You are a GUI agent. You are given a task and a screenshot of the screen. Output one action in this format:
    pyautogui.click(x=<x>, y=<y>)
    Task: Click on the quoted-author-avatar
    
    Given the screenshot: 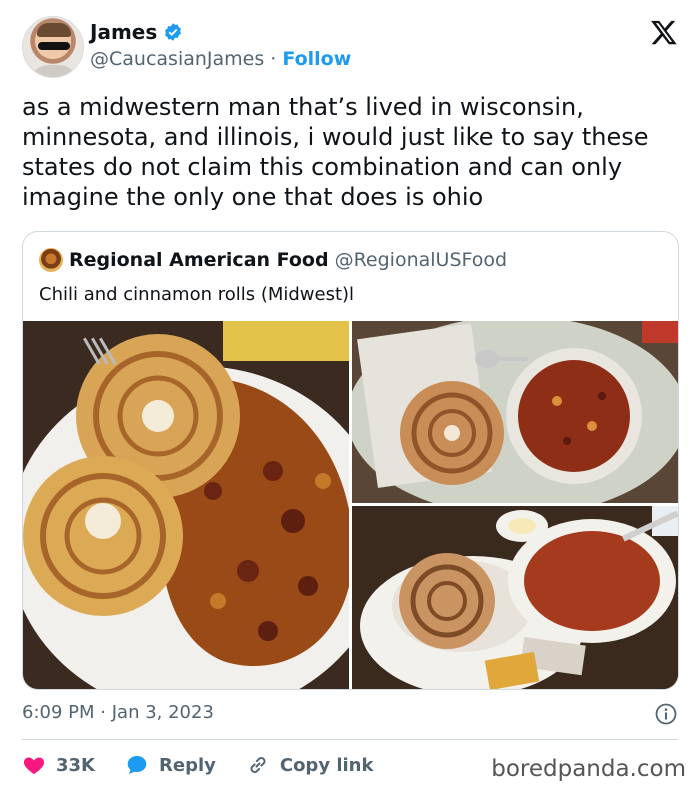 What is the action you would take?
    pyautogui.click(x=51, y=260)
    